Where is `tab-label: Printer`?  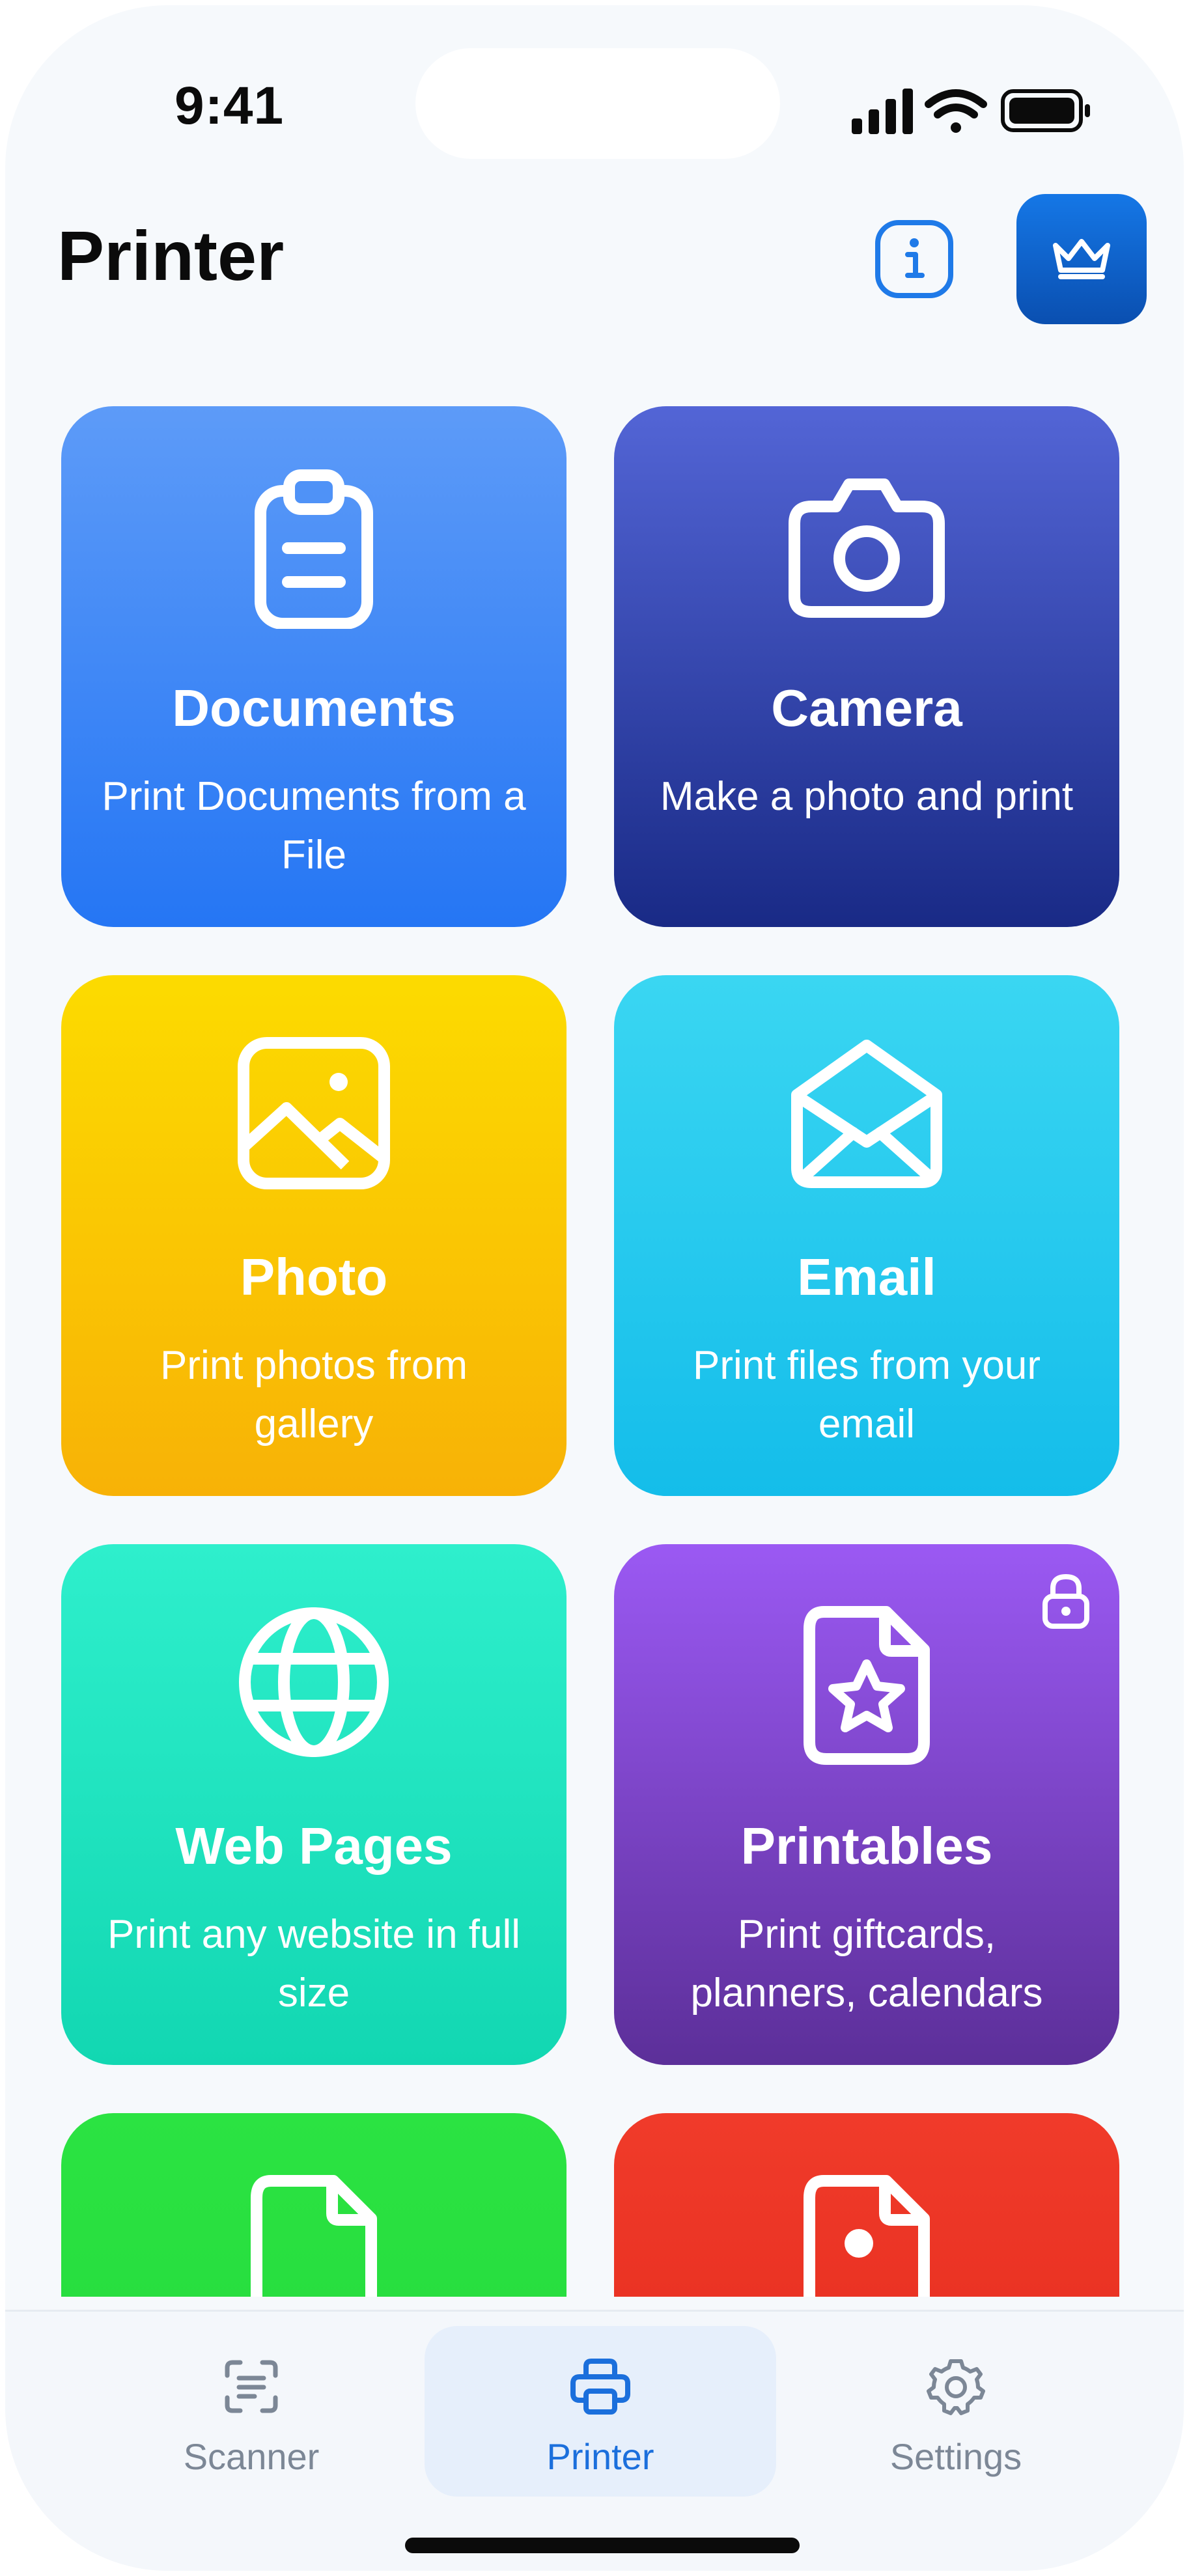 tab-label: Printer is located at coordinates (600, 2456).